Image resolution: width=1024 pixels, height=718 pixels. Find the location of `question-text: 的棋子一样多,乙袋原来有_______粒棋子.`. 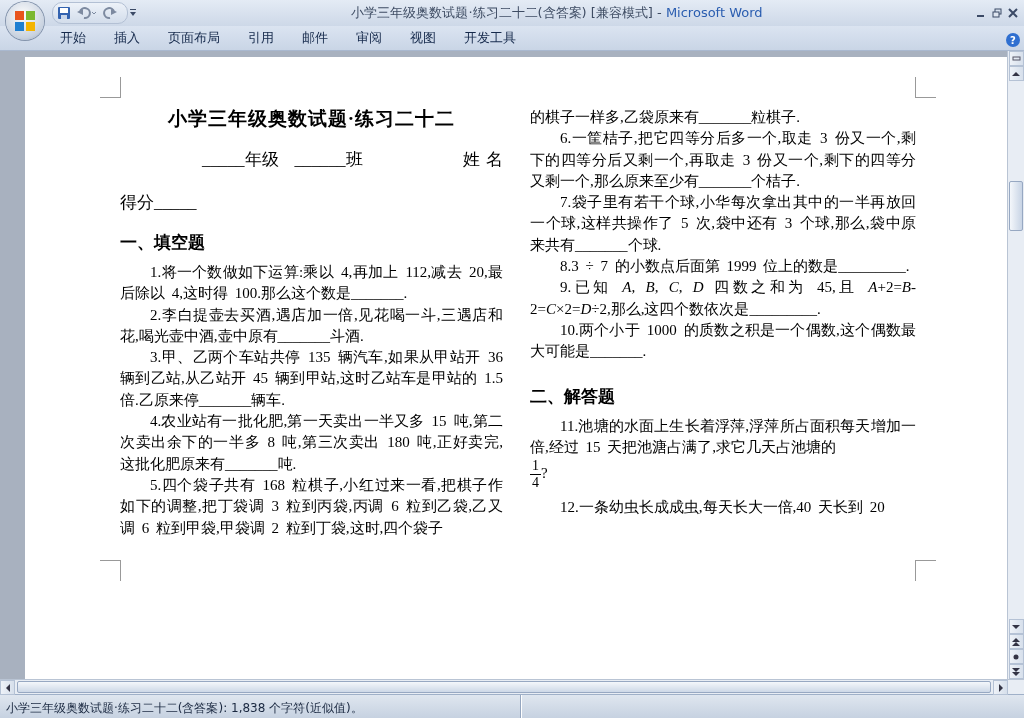

question-text: 的棋子一样多,乙袋原来有_______粒棋子. is located at coordinates (665, 117).